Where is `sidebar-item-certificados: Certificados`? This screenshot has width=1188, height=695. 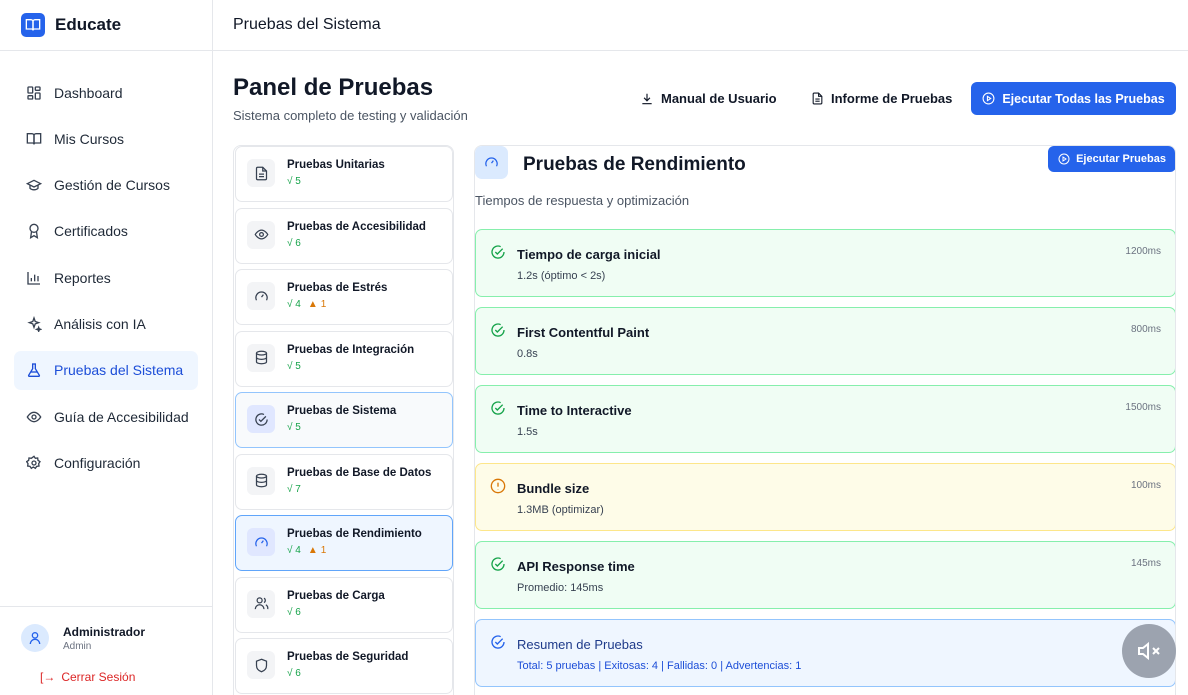 sidebar-item-certificados: Certificados is located at coordinates (106, 231).